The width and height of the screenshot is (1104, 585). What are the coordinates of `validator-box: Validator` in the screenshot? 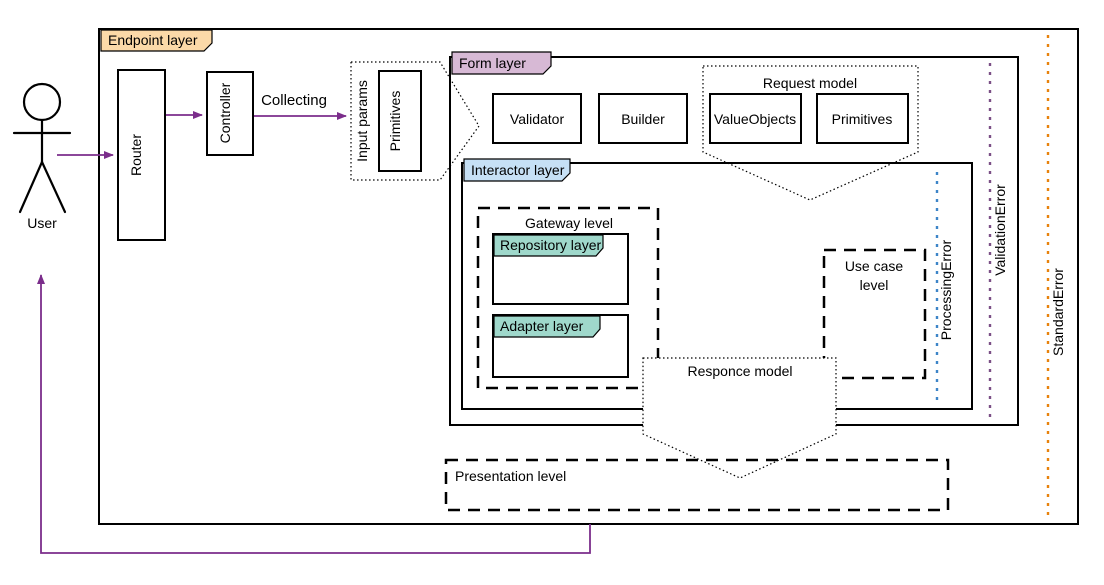 It's located at (537, 118).